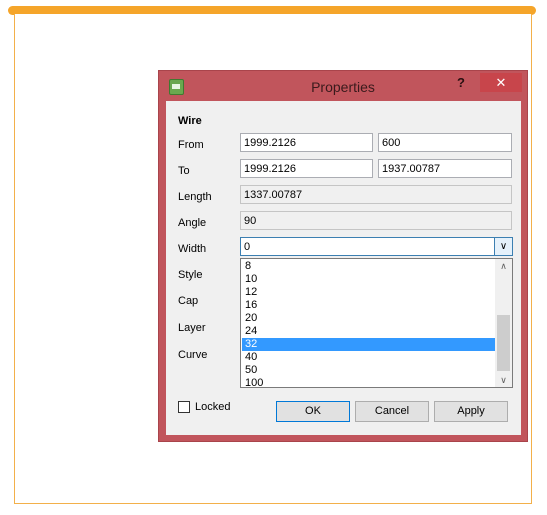 Image resolution: width=547 pixels, height=515 pixels. I want to click on list-item: 100, so click(368, 383).